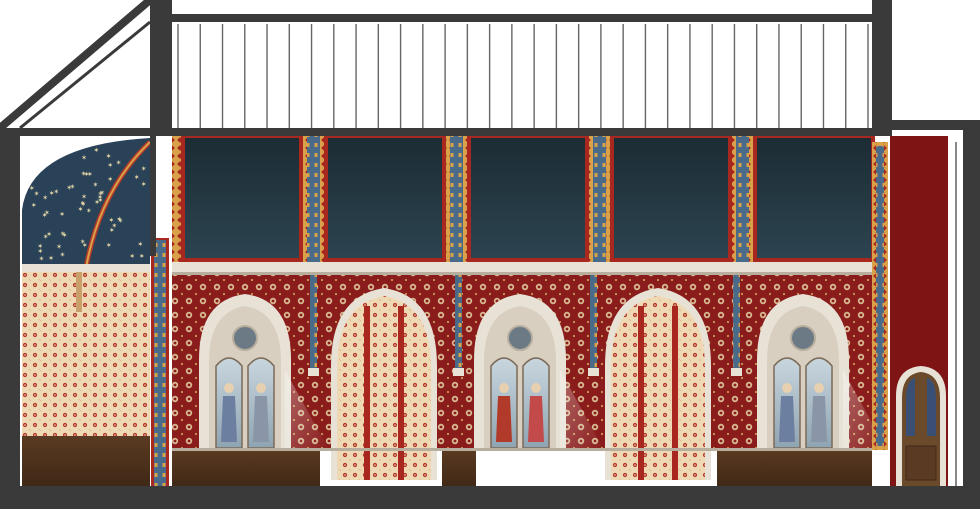 This screenshot has height=509, width=980. What do you see at coordinates (86, 354) in the screenshot?
I see `left-wall-pattern` at bounding box center [86, 354].